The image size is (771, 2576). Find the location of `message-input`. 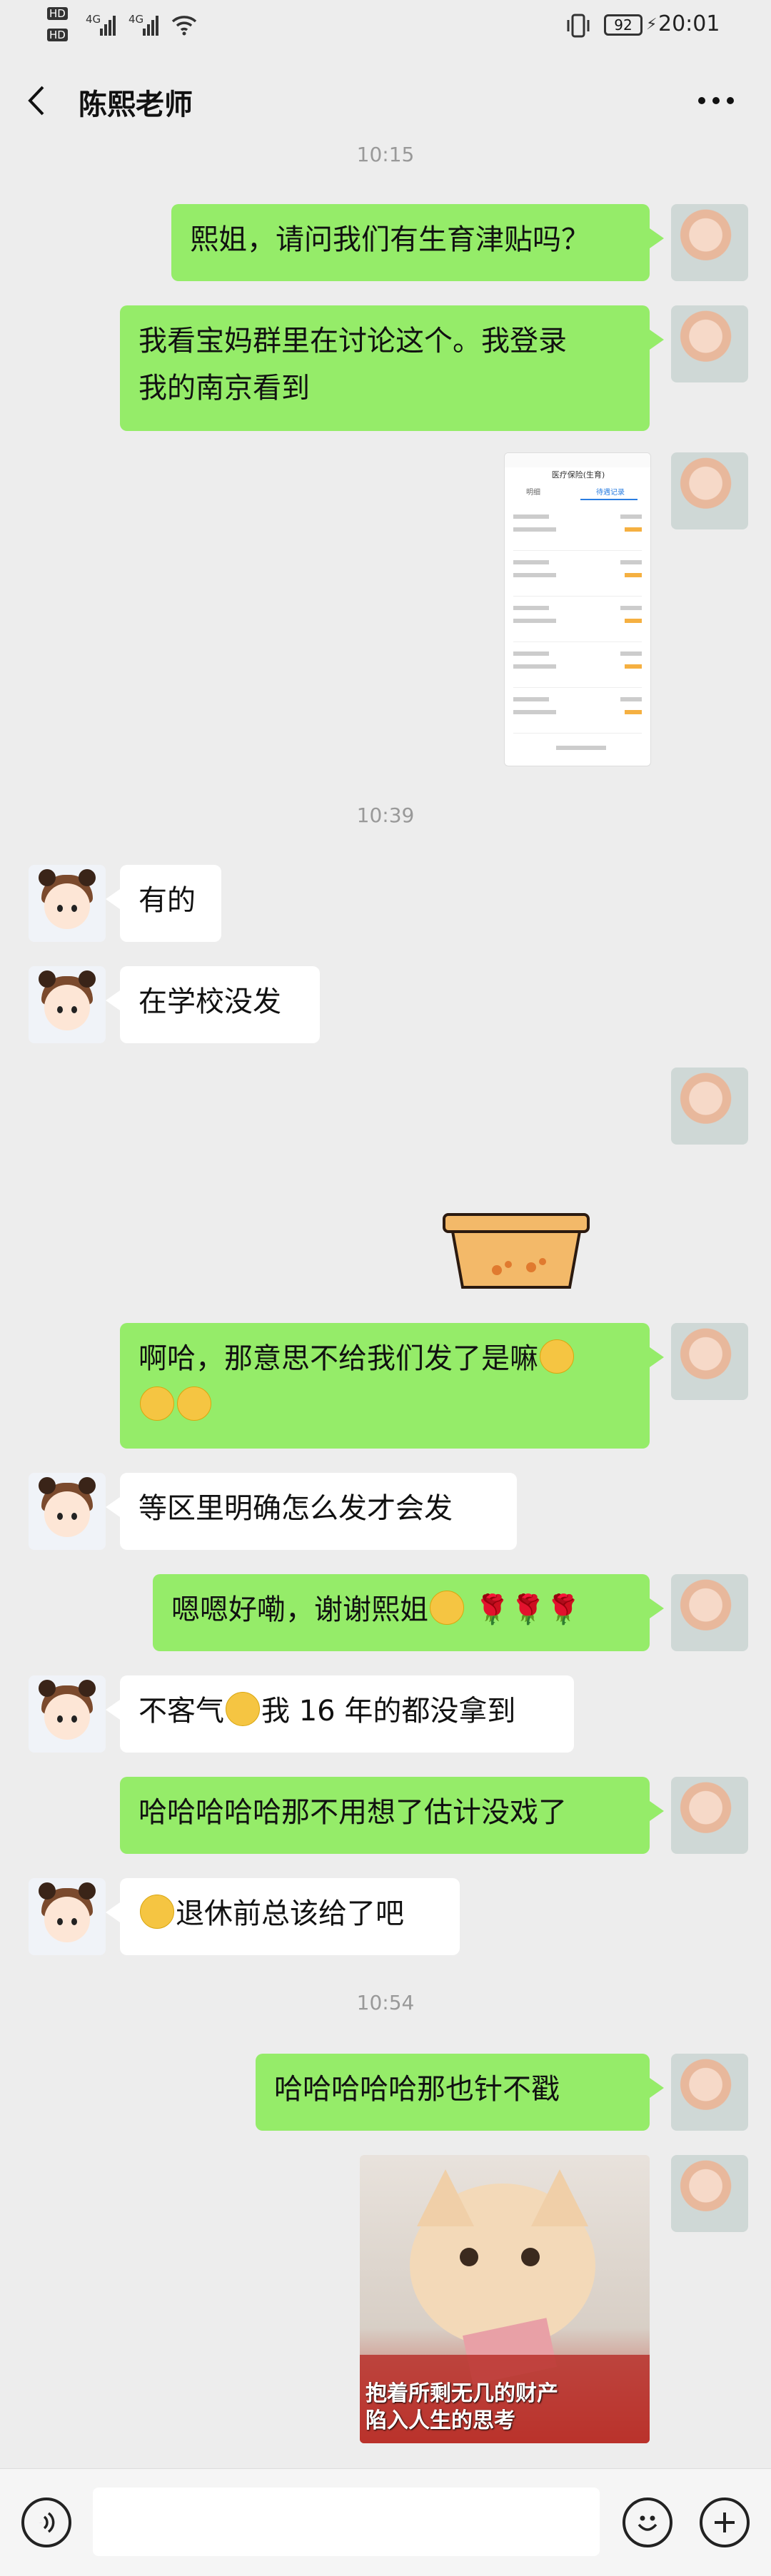

message-input is located at coordinates (346, 2522).